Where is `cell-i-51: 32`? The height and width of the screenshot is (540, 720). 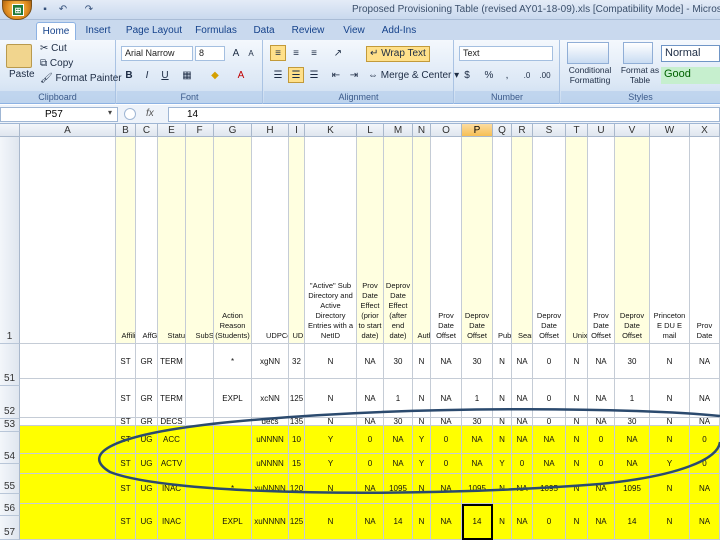
cell-i-51: 32 is located at coordinates (297, 361).